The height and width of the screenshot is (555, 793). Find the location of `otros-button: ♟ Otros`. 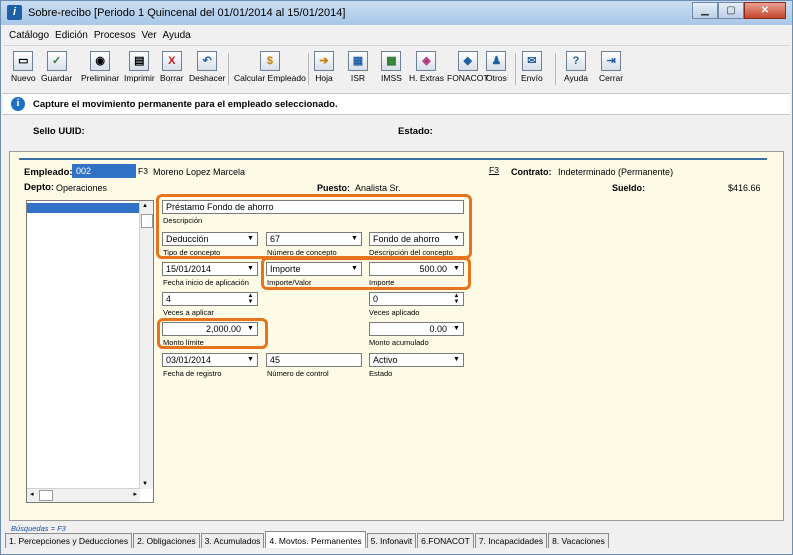

otros-button: ♟ Otros is located at coordinates (496, 67).